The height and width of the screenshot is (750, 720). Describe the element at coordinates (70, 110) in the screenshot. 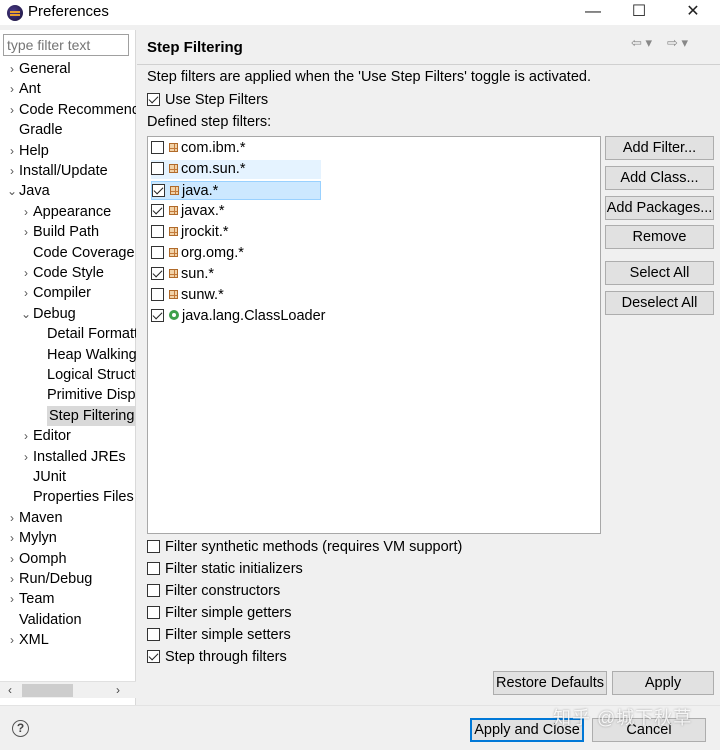

I see `tree-item-code-recommenders: ›Code Recommenders` at that location.